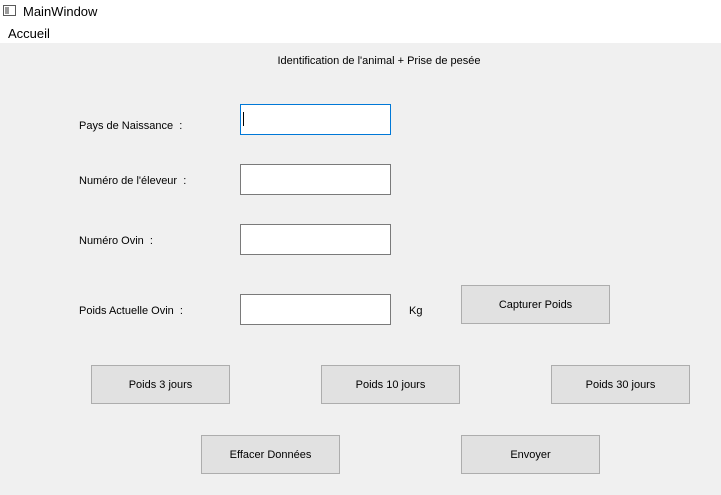 This screenshot has width=721, height=495. I want to click on text-caret, so click(243, 119).